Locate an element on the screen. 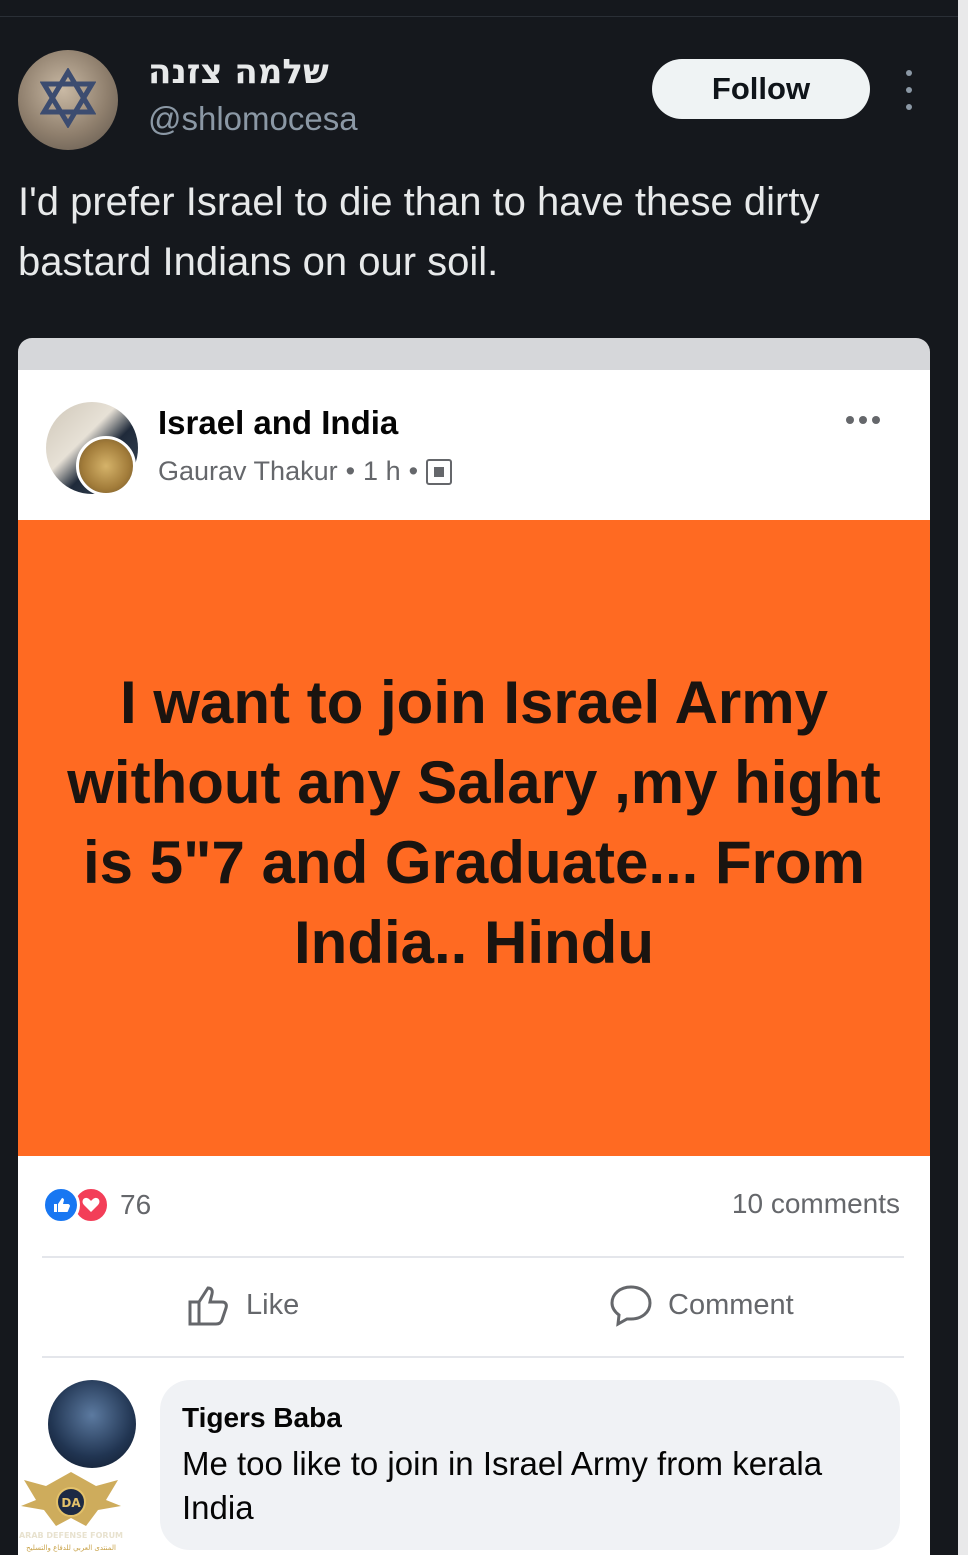 This screenshot has height=1555, width=968. comment-button: Comment is located at coordinates (701, 1305).